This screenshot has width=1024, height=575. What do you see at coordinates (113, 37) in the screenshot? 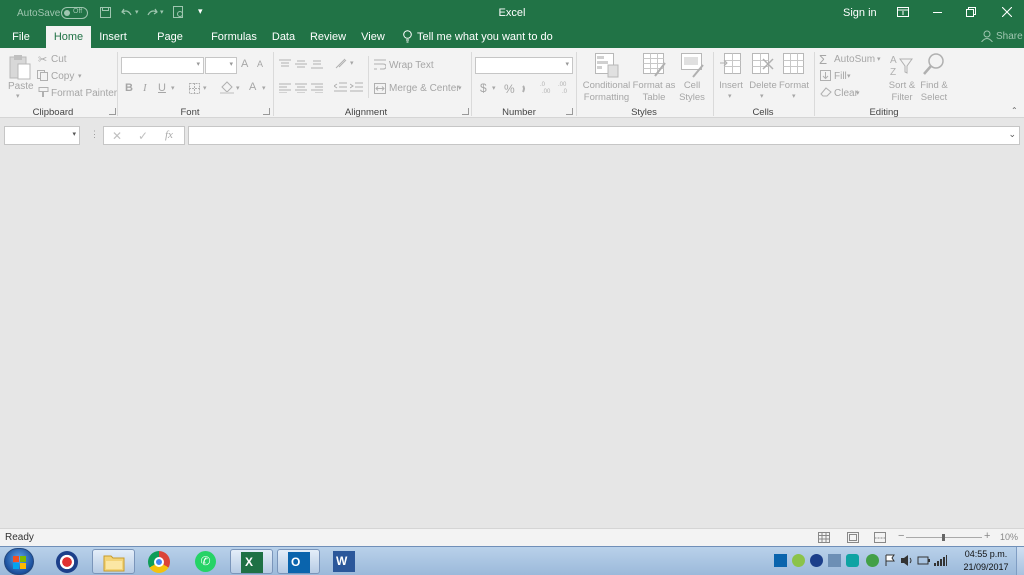
I see `tab-insert: Insert` at bounding box center [113, 37].